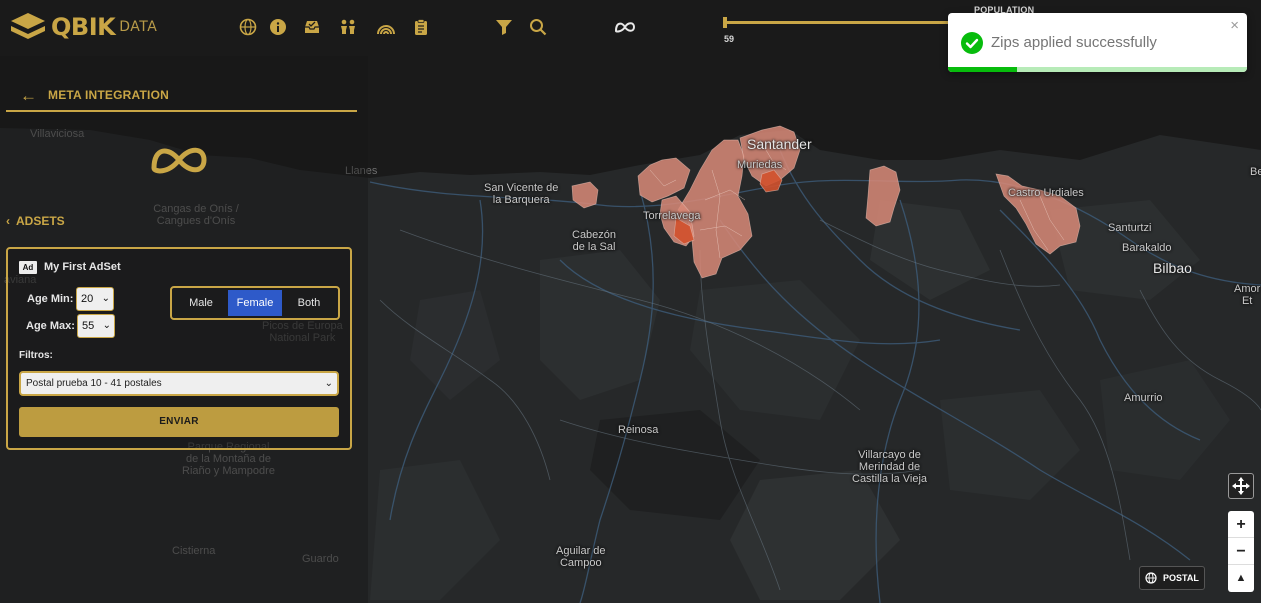 This screenshot has width=1261, height=603. What do you see at coordinates (179, 160) in the screenshot?
I see `meta-logo-icon` at bounding box center [179, 160].